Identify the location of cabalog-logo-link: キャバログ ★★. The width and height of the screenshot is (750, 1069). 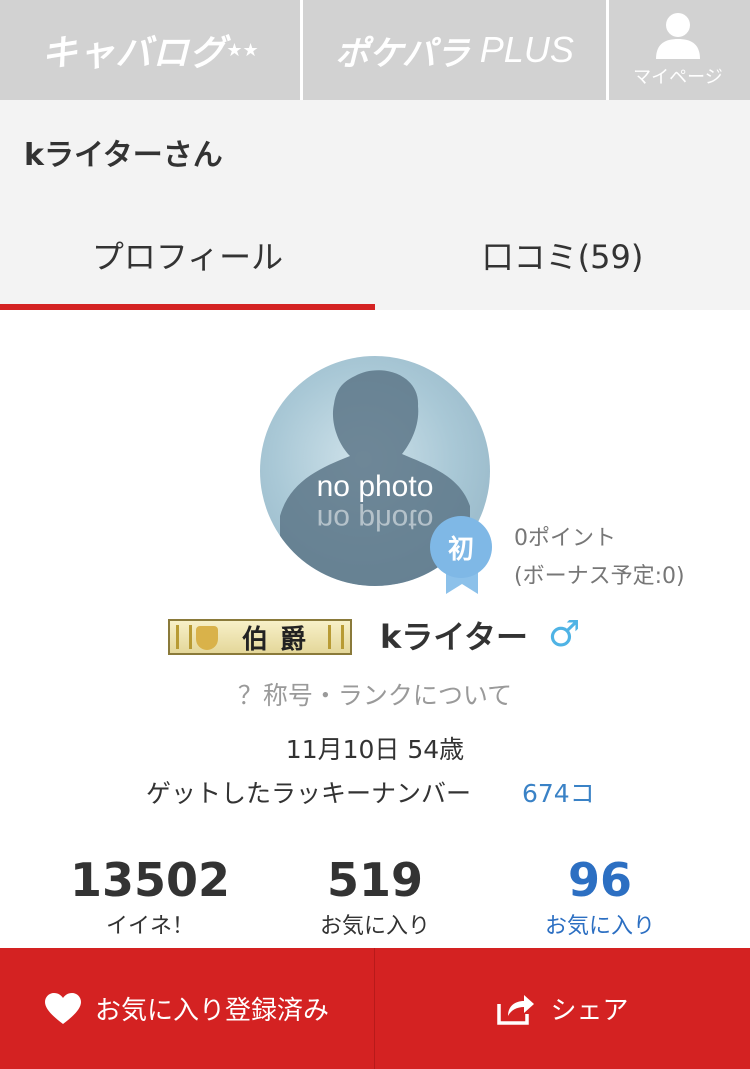
(151, 50).